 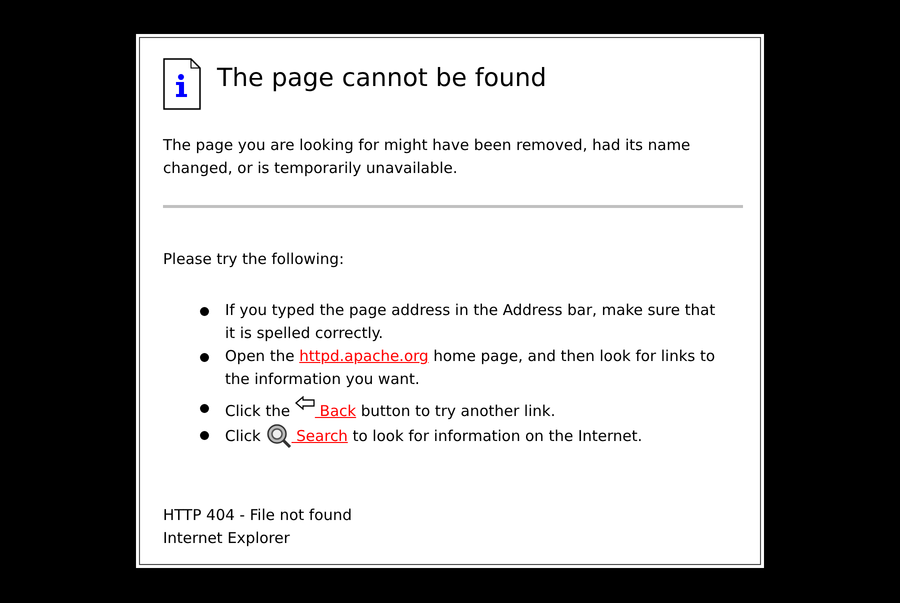 What do you see at coordinates (254, 259) in the screenshot?
I see `prompt-text: Please try the following:` at bounding box center [254, 259].